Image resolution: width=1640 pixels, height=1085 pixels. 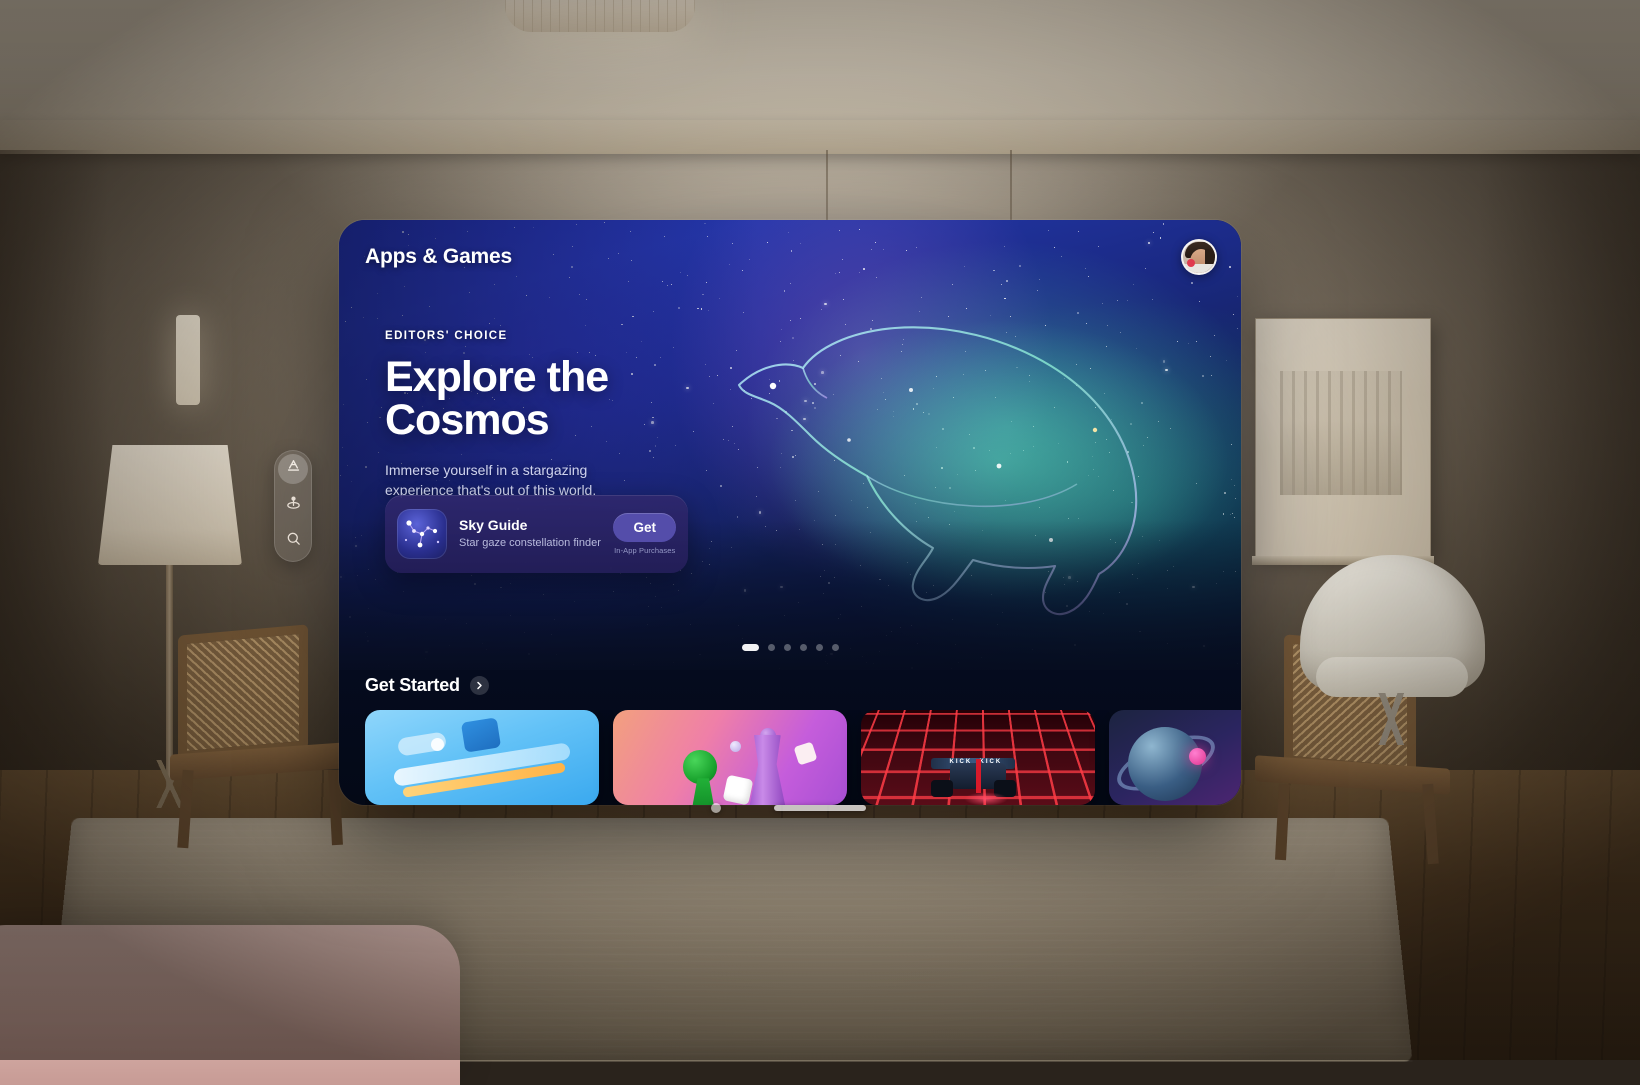 I want to click on wall-right, so click(x=1550, y=470).